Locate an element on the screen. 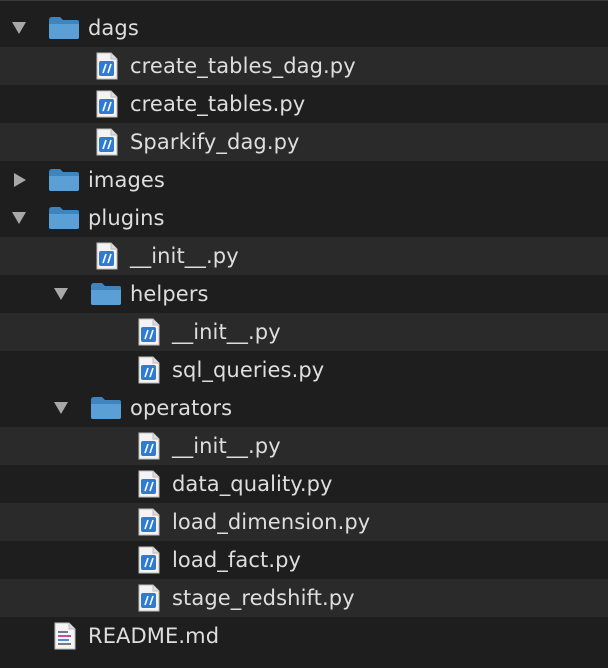  tree-row-label: sql_queries.py is located at coordinates (248, 370).